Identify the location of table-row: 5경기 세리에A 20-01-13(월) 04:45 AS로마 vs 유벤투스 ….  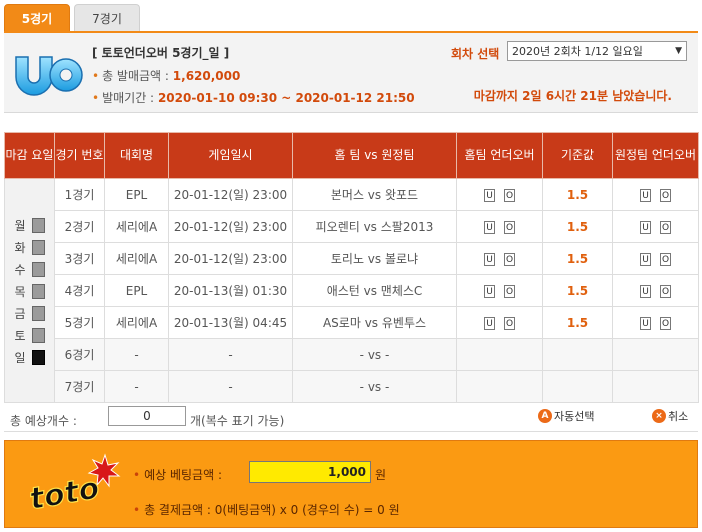
(352, 322).